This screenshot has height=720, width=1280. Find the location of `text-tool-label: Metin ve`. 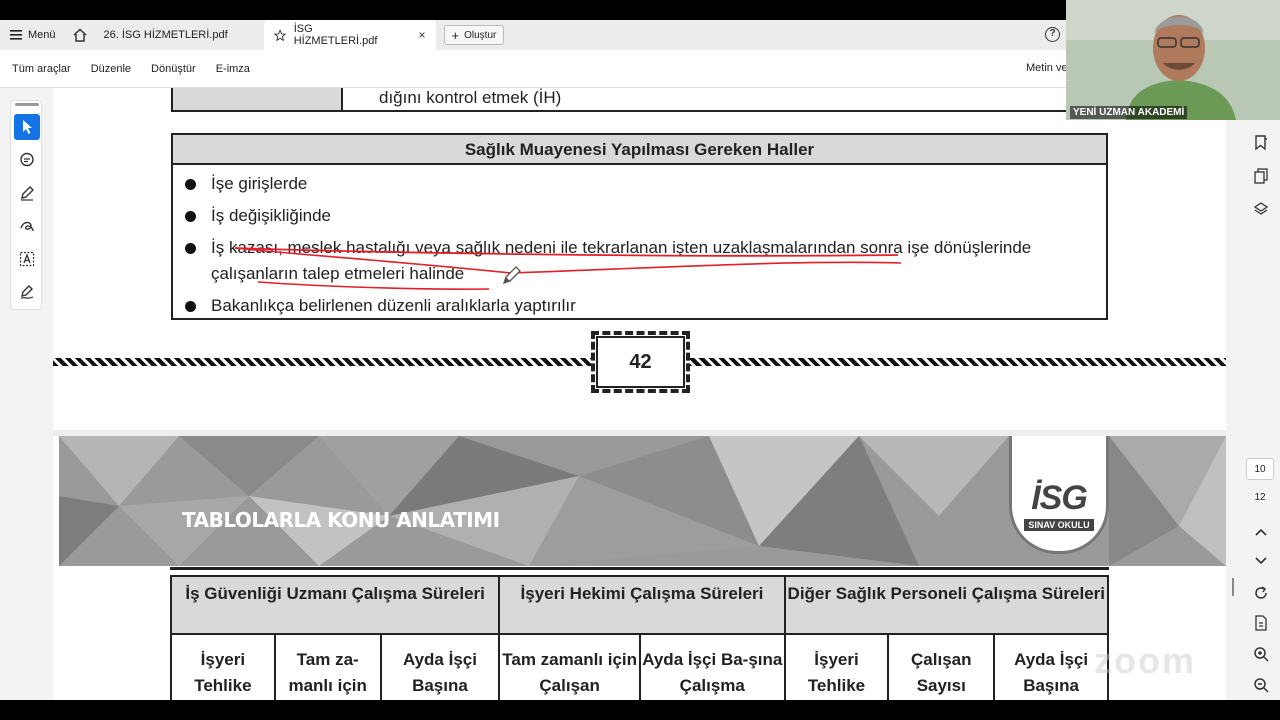

text-tool-label: Metin ve is located at coordinates (1047, 68).